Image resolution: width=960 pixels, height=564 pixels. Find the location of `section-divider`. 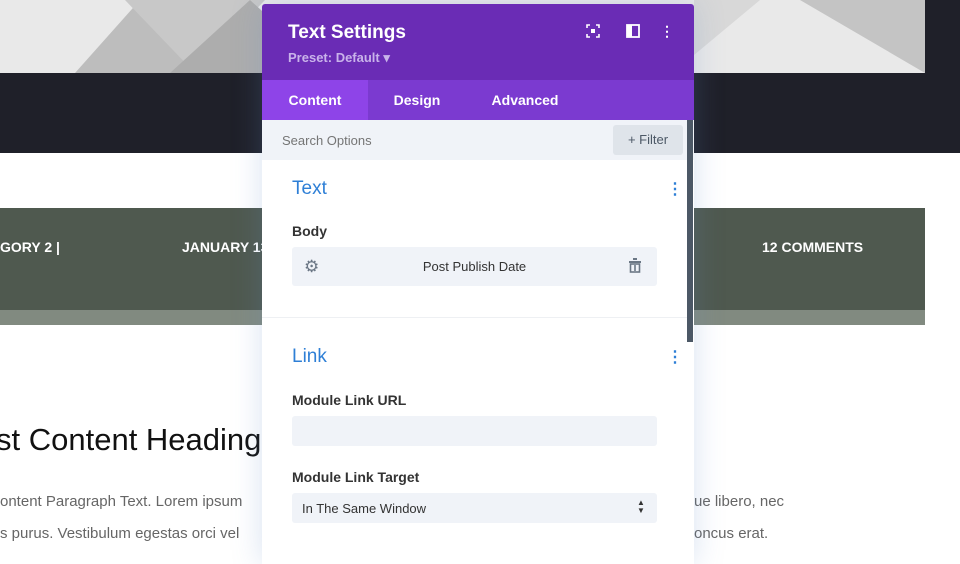

section-divider is located at coordinates (474, 317).